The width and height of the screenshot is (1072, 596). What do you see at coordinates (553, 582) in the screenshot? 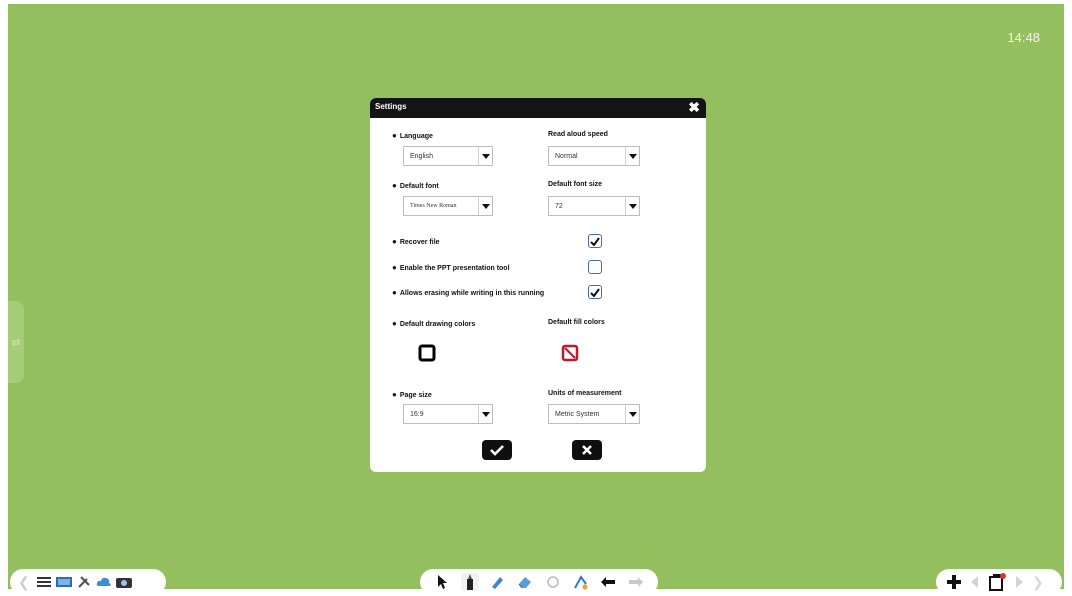
I see `lasso-icon` at bounding box center [553, 582].